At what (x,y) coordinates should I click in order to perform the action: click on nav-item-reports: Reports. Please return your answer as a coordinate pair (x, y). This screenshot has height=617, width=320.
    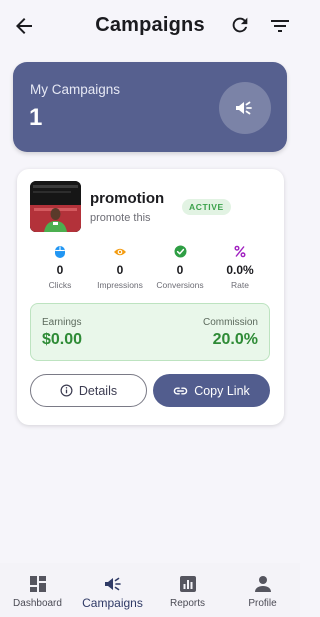
    Looking at the image, I should click on (187, 590).